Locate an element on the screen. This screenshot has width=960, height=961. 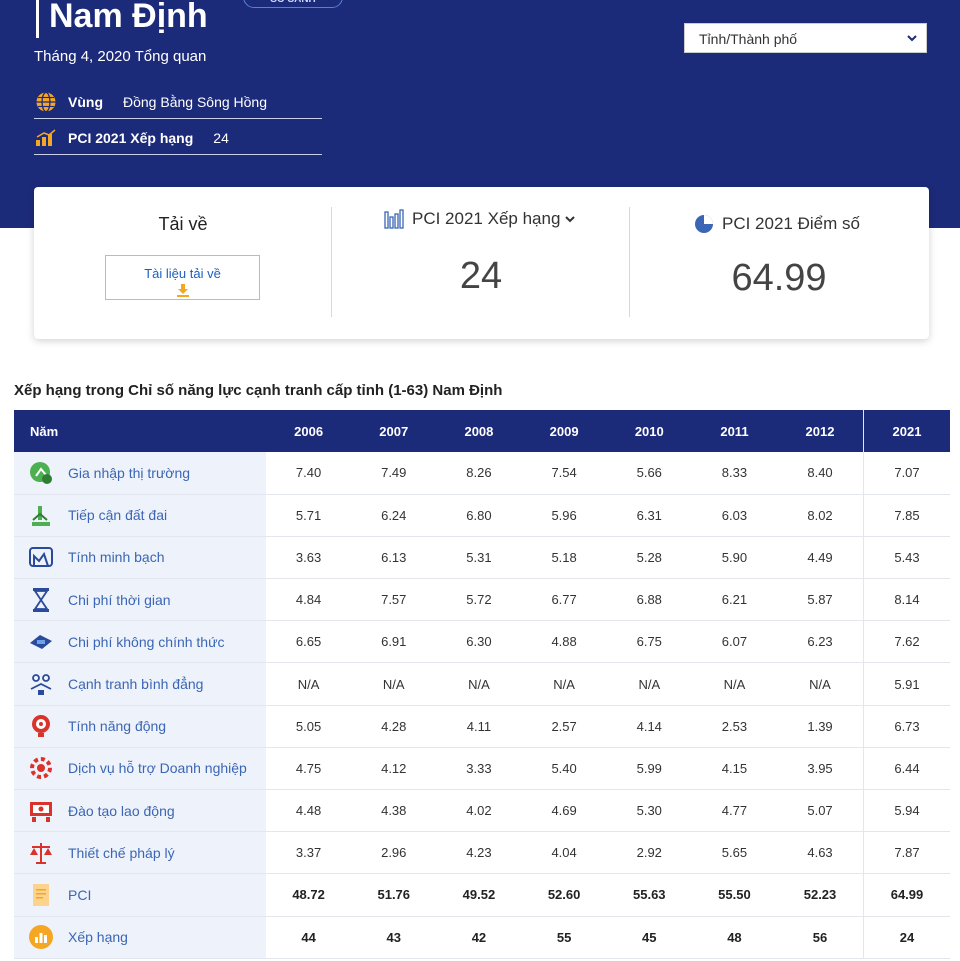
rank-row: PCI 2021 Xếp hạng 24 is located at coordinates (178, 138).